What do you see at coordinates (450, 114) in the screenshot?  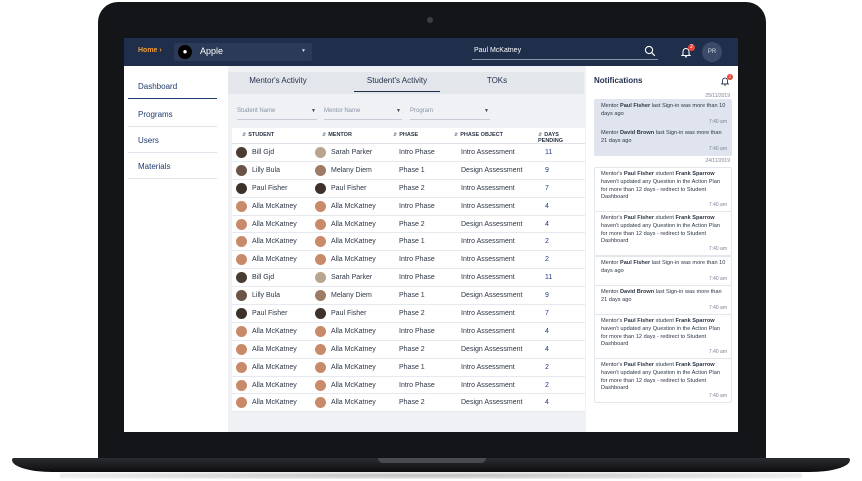 I see `program-filter: Program ▼` at bounding box center [450, 114].